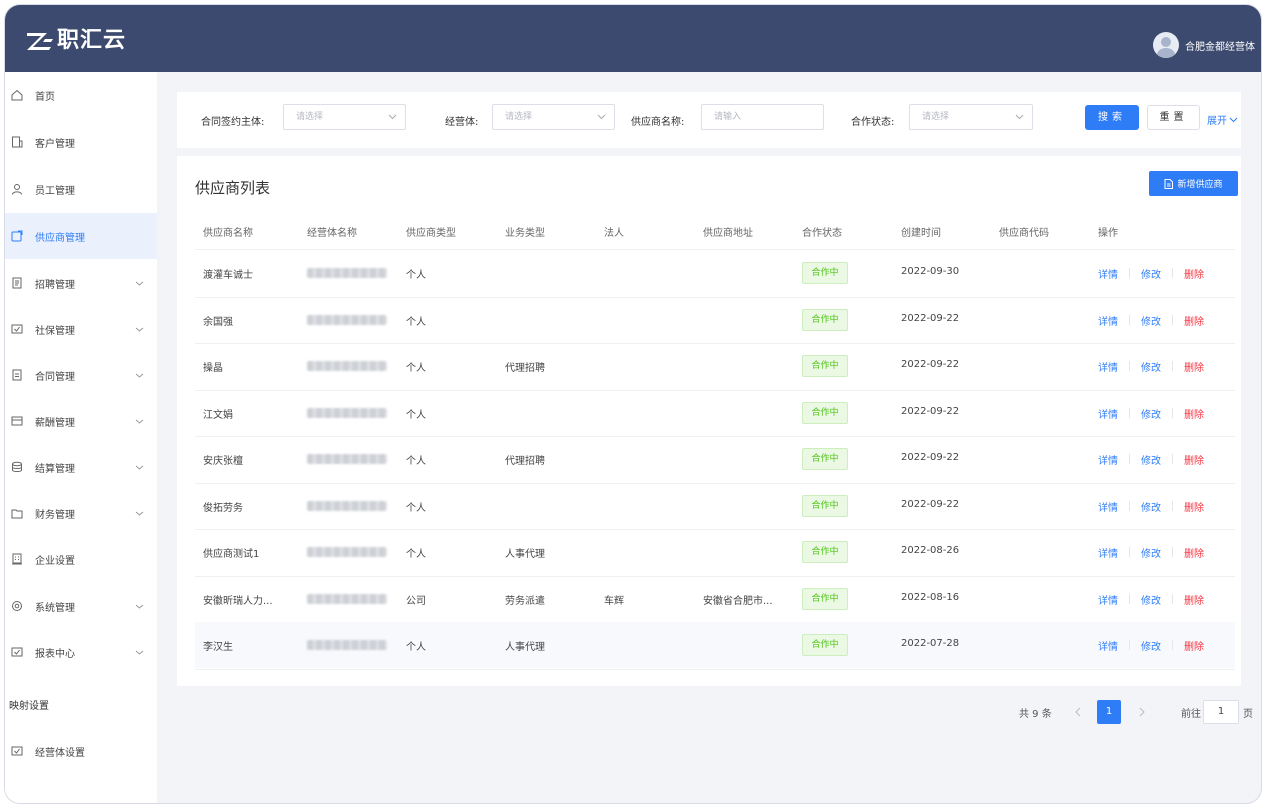  I want to click on sidebar-item-home: 首页, so click(81, 95).